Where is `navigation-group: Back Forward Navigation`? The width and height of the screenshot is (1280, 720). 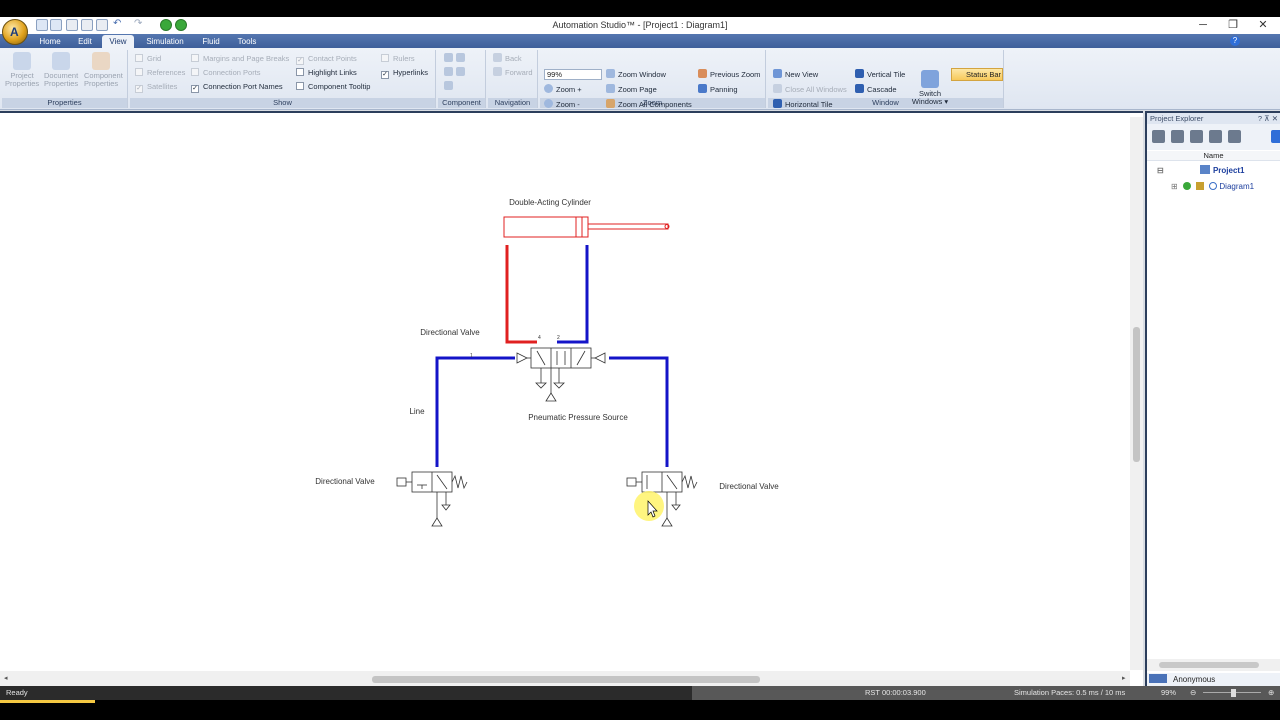 navigation-group: Back Forward Navigation is located at coordinates (513, 79).